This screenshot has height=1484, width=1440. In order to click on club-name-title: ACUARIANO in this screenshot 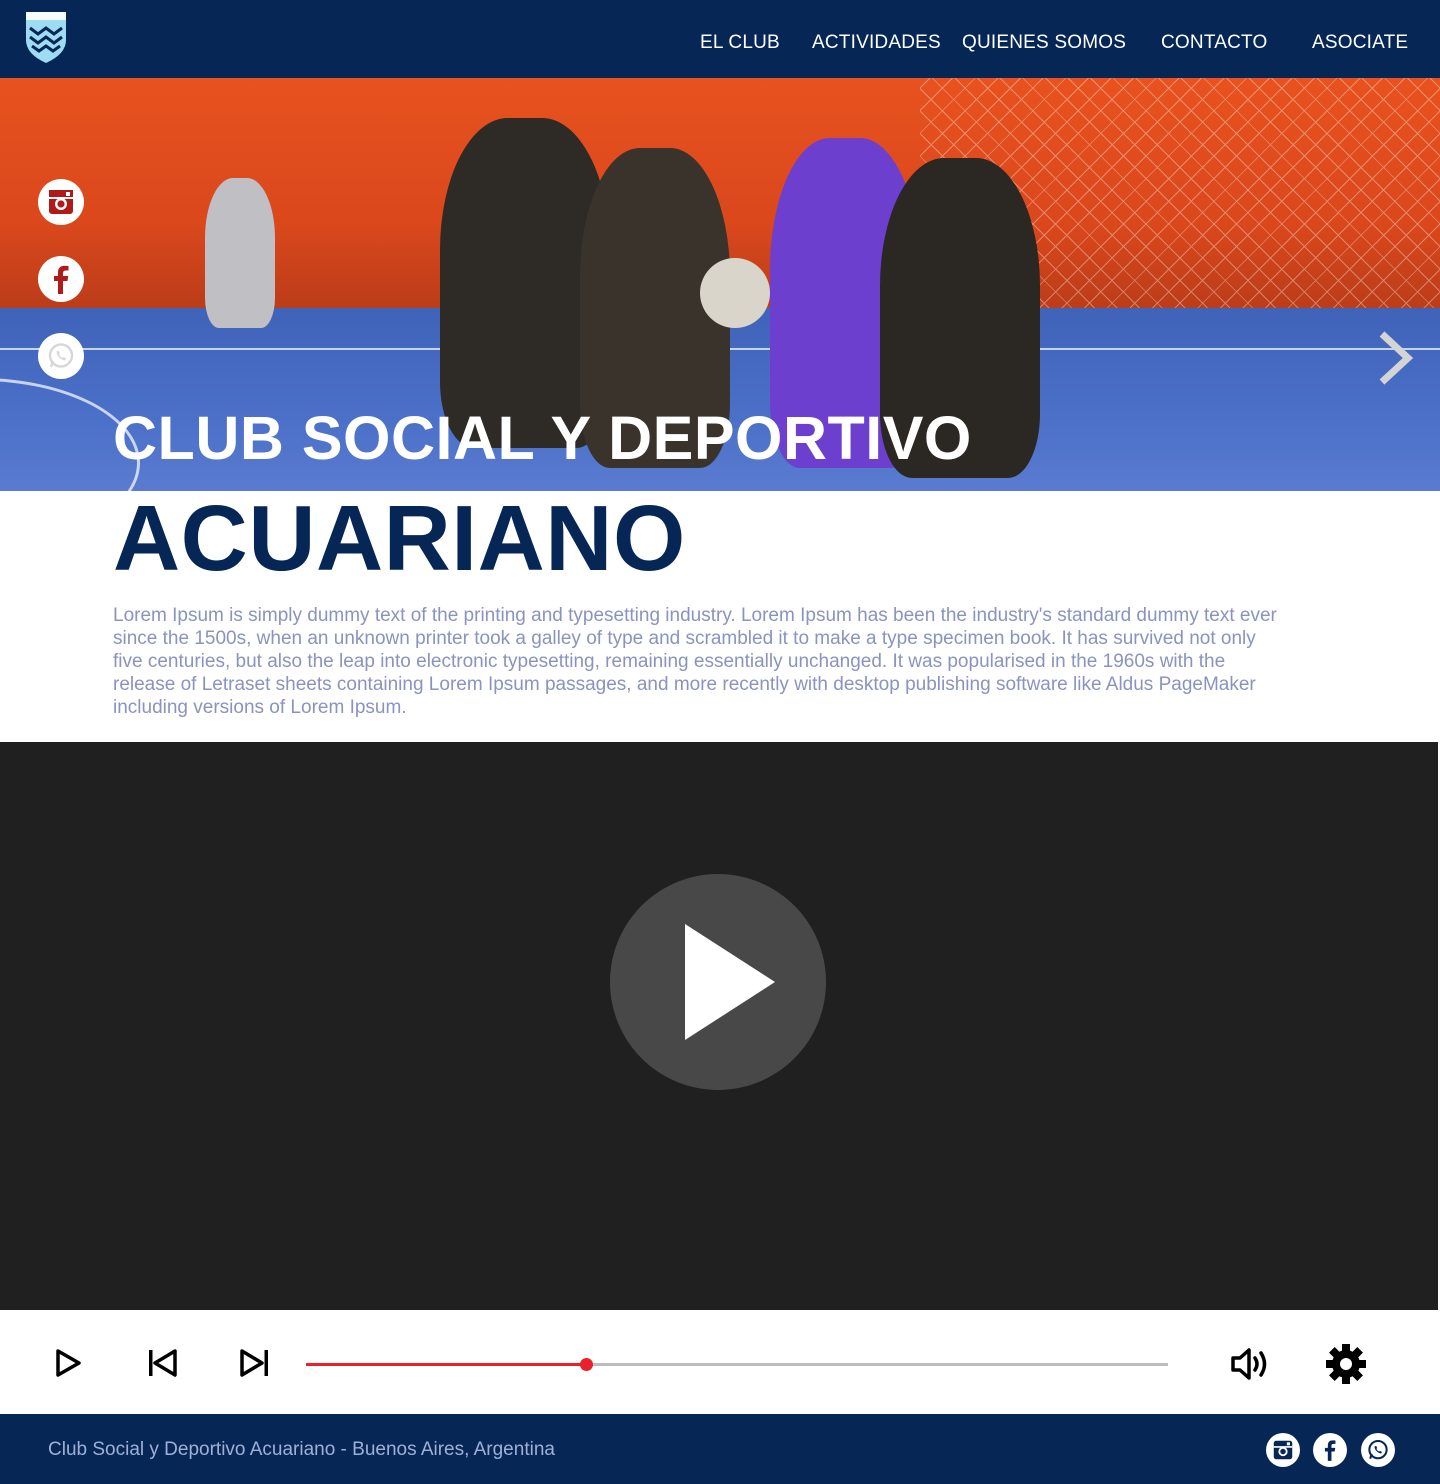, I will do `click(399, 538)`.